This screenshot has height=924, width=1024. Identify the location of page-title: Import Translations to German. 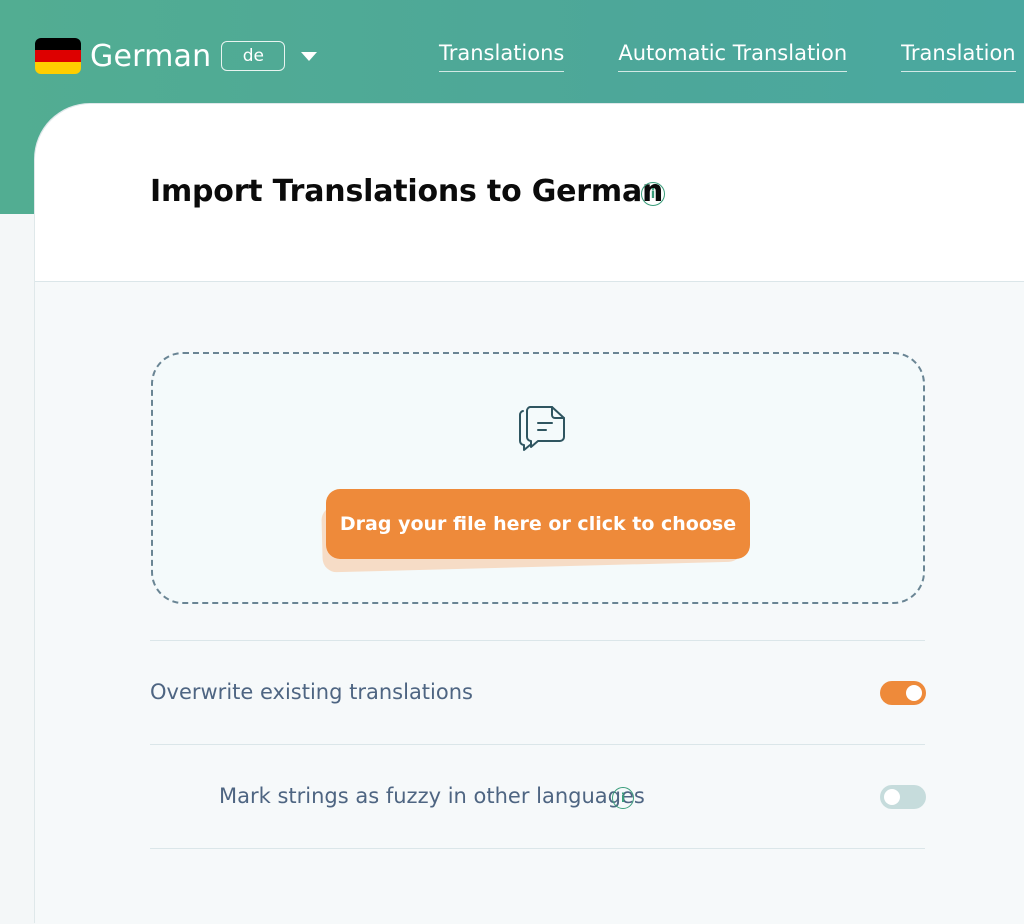
(407, 191).